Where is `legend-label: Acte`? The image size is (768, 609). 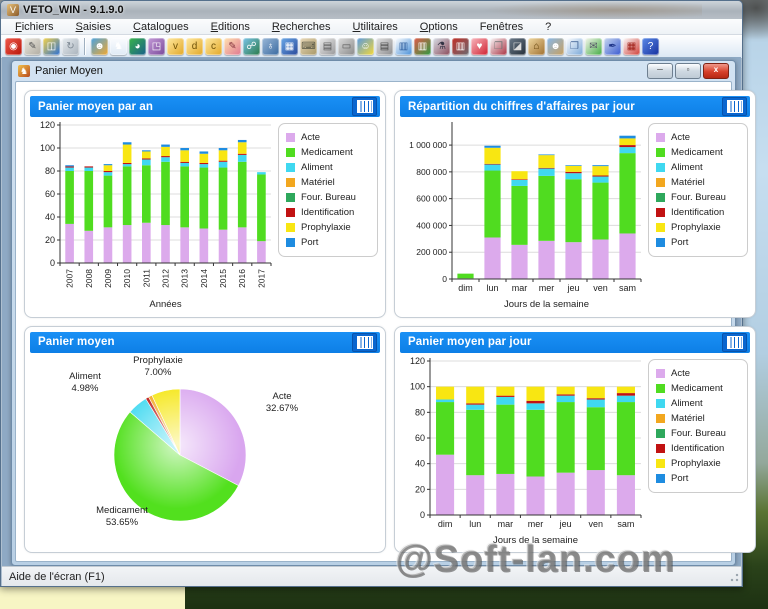
legend-label: Acte is located at coordinates (681, 137).